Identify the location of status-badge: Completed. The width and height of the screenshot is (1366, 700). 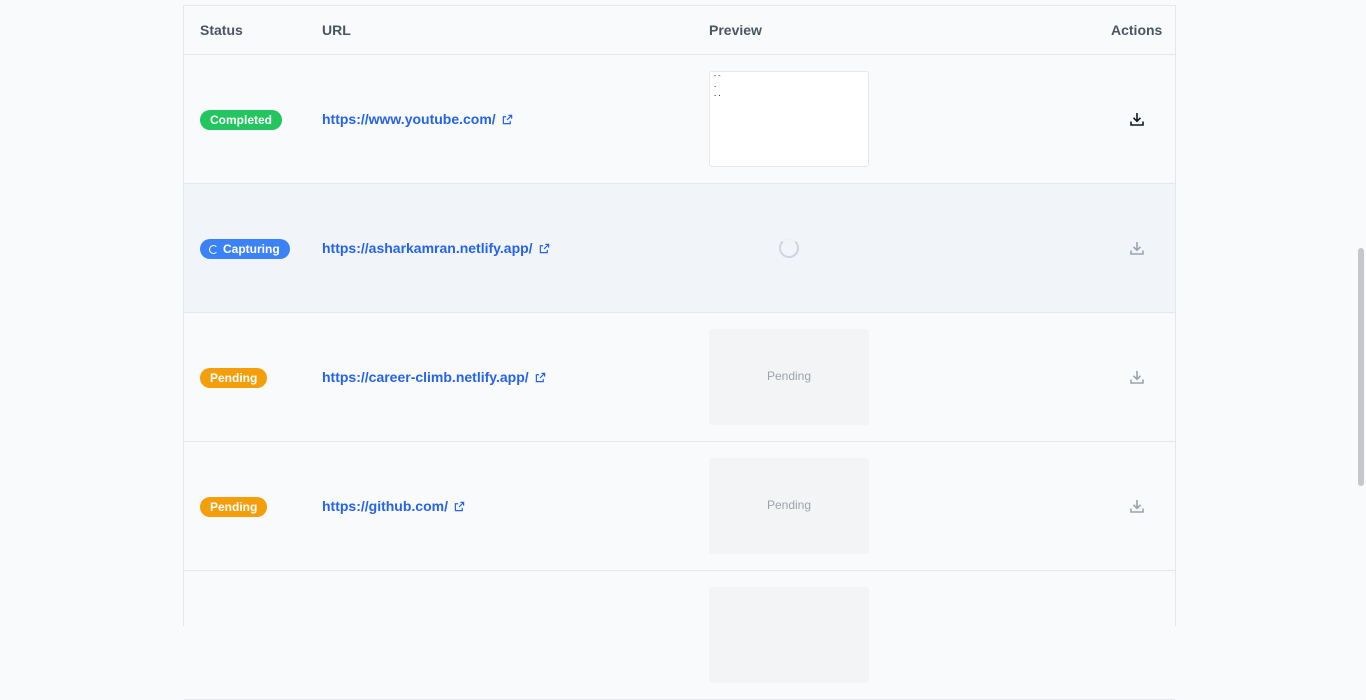
(241, 120).